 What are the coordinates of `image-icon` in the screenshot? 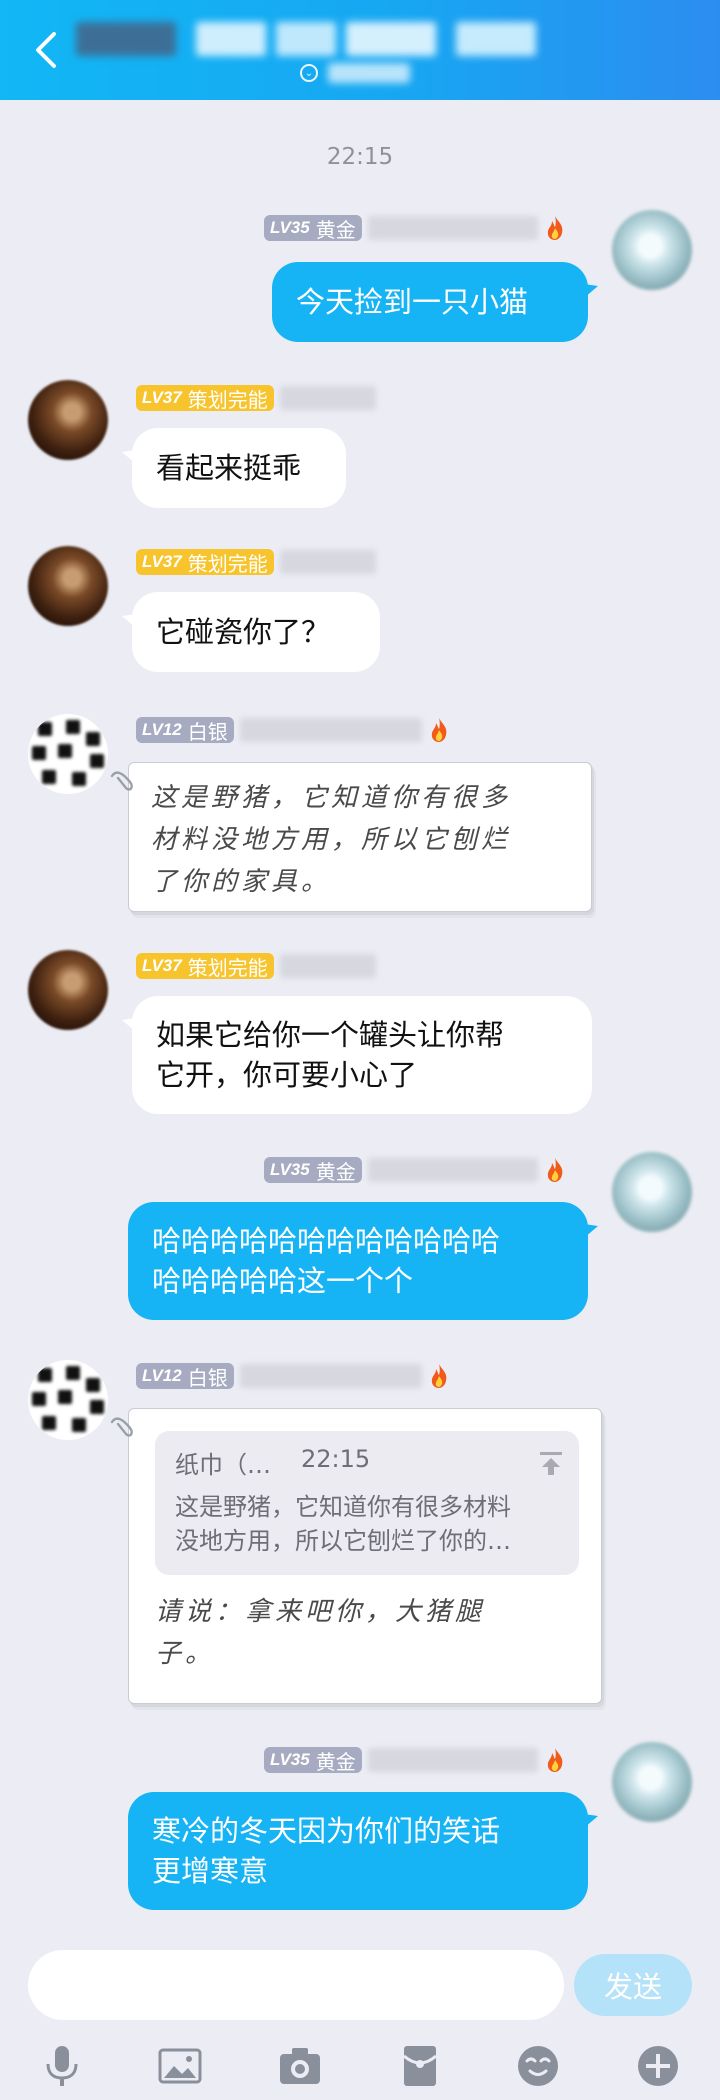 It's located at (180, 2066).